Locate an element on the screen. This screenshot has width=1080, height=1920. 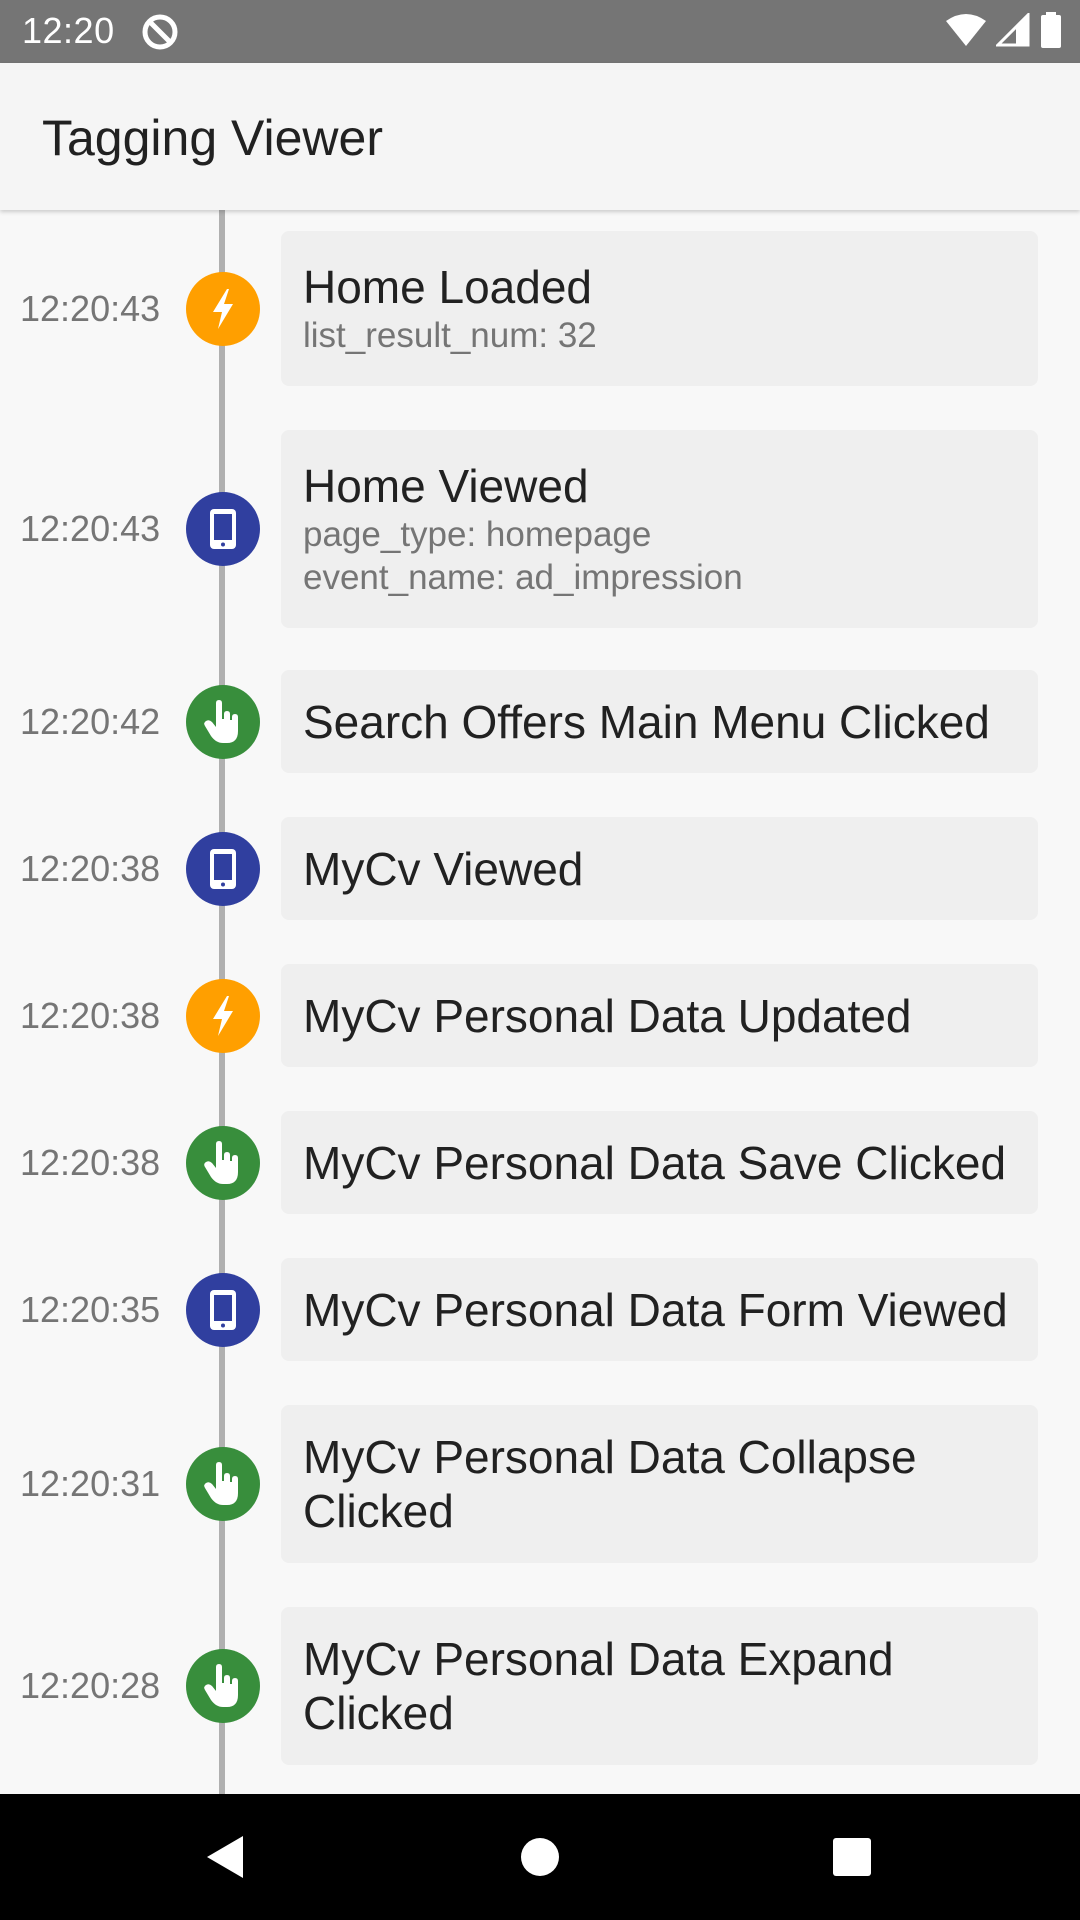
battery-icon is located at coordinates (1051, 32).